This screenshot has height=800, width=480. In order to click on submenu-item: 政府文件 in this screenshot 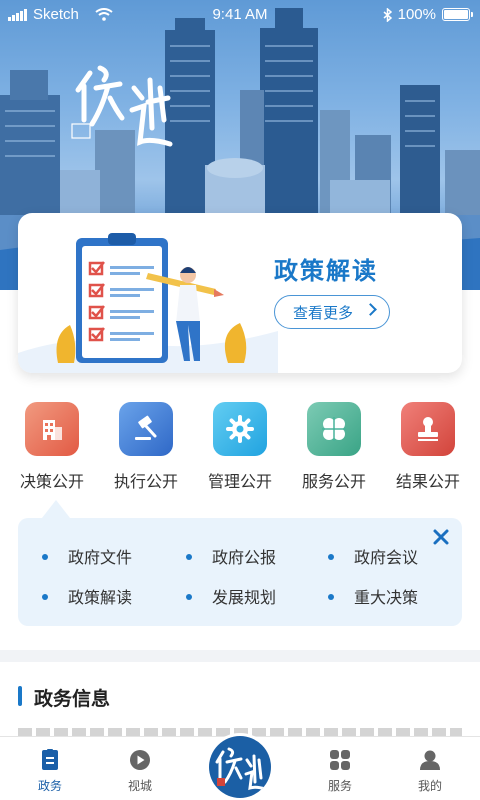, I will do `click(87, 556)`.